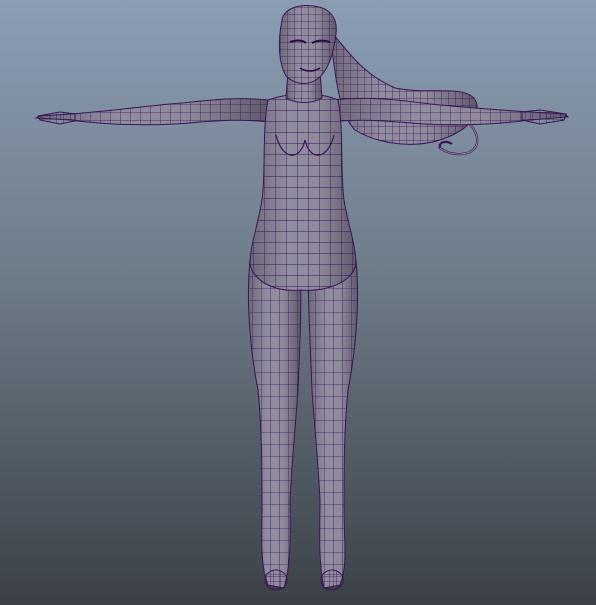 This screenshot has height=605, width=596. Describe the element at coordinates (303, 192) in the screenshot. I see `torso-mesh` at that location.